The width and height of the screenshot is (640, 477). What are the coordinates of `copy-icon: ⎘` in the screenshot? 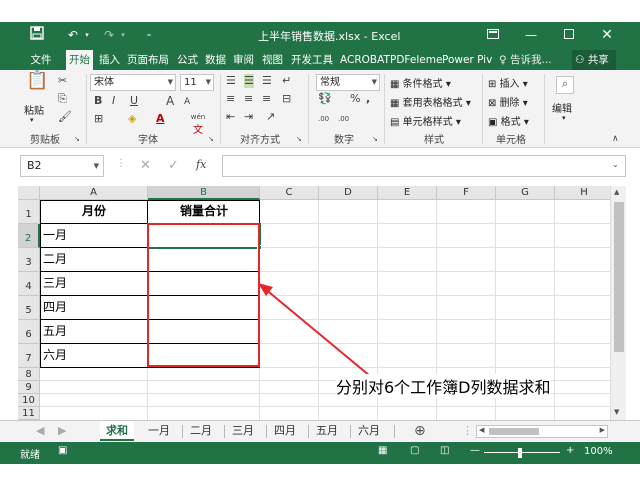 It's located at (62, 99).